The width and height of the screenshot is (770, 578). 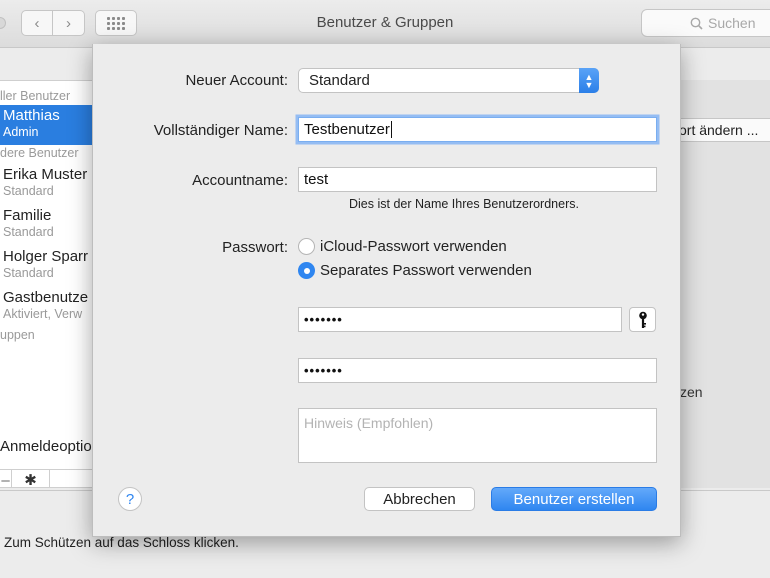 What do you see at coordinates (39, 153) in the screenshot?
I see `section-other-users: dere Benutzer` at bounding box center [39, 153].